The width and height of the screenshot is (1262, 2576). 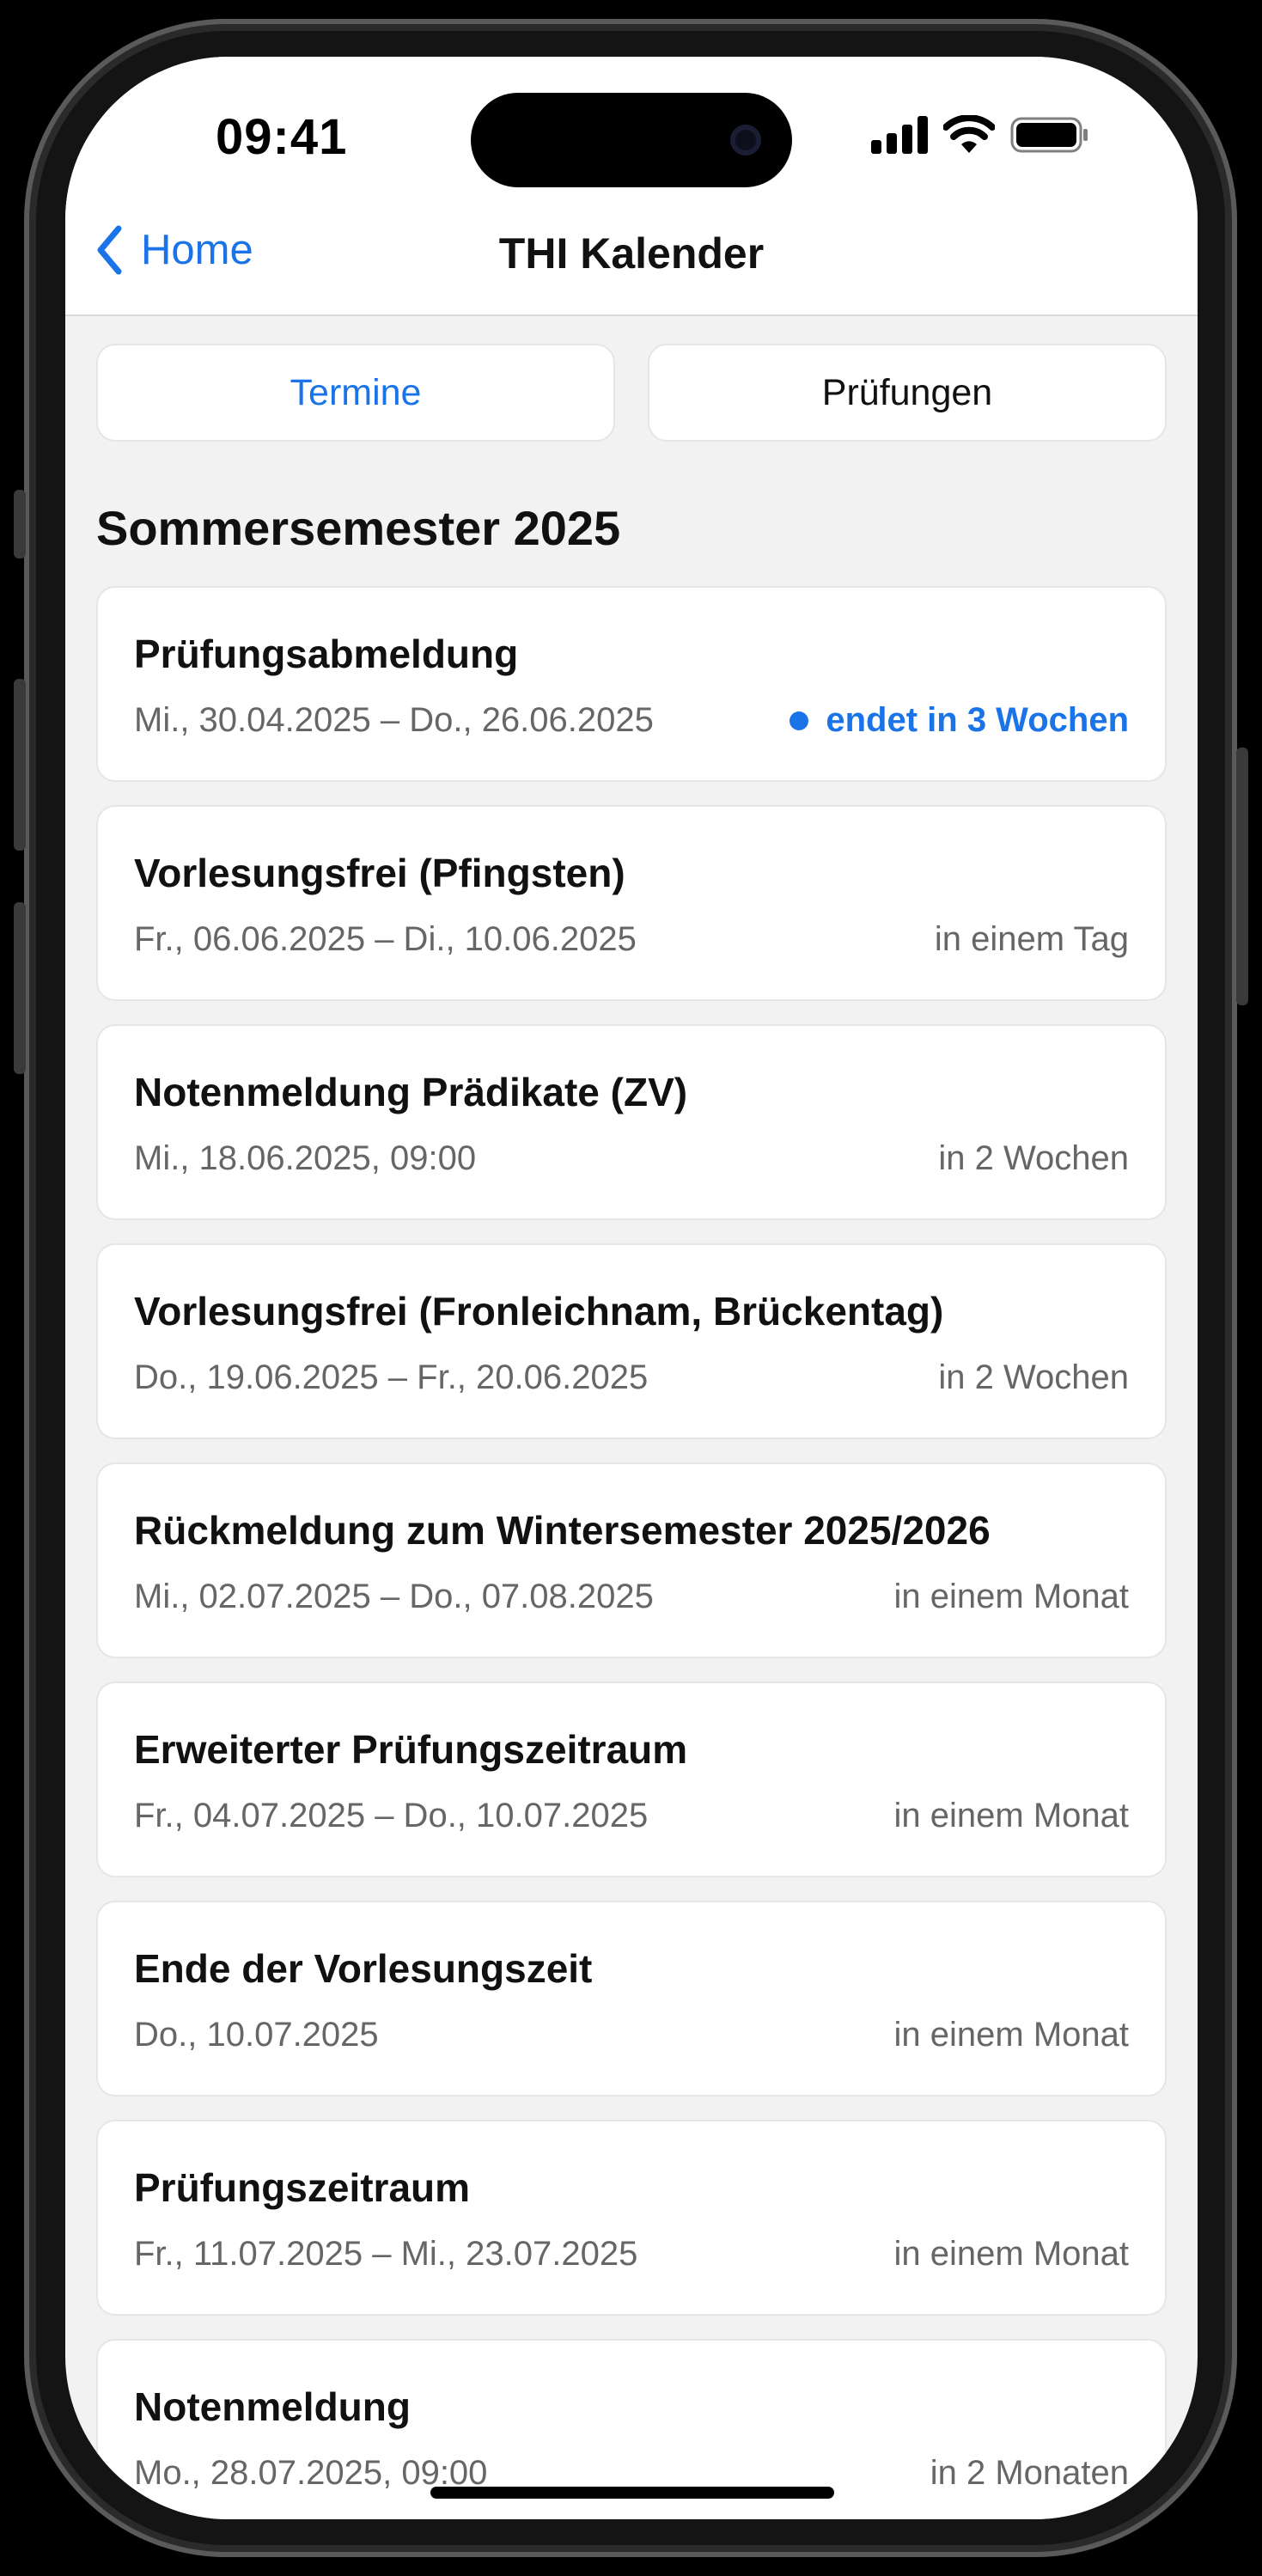 What do you see at coordinates (899, 135) in the screenshot?
I see `cellular-signal-icon` at bounding box center [899, 135].